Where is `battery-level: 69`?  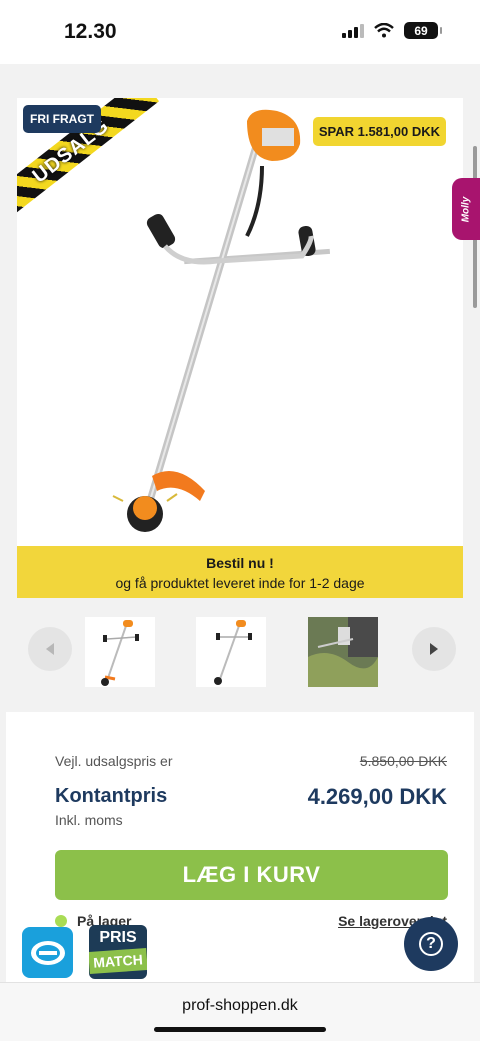
battery-level: 69 is located at coordinates (421, 30).